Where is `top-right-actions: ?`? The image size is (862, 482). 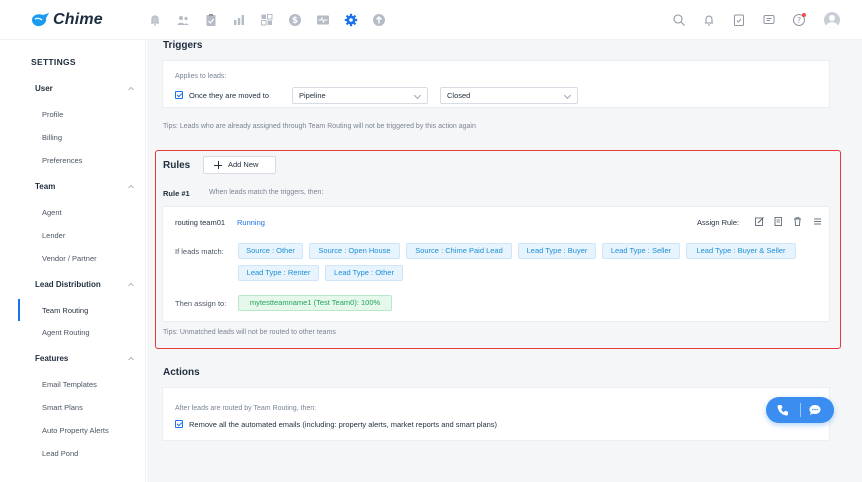 top-right-actions: ? is located at coordinates (748, 20).